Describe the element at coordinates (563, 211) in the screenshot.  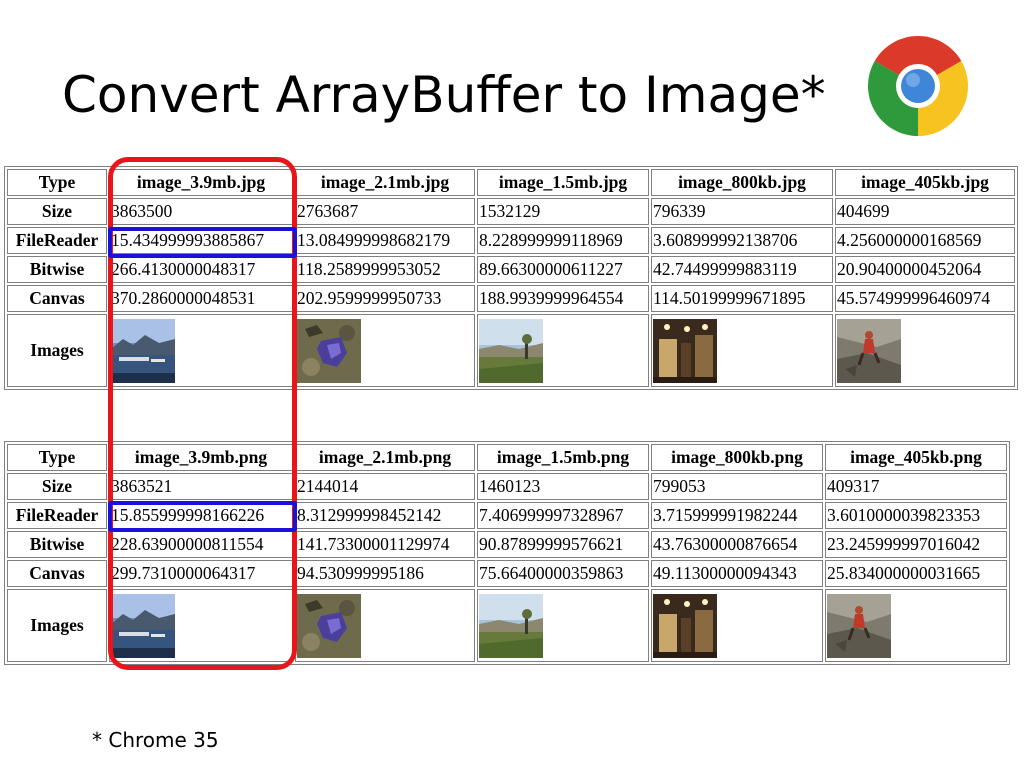
I see `size-cell: 1532129` at that location.